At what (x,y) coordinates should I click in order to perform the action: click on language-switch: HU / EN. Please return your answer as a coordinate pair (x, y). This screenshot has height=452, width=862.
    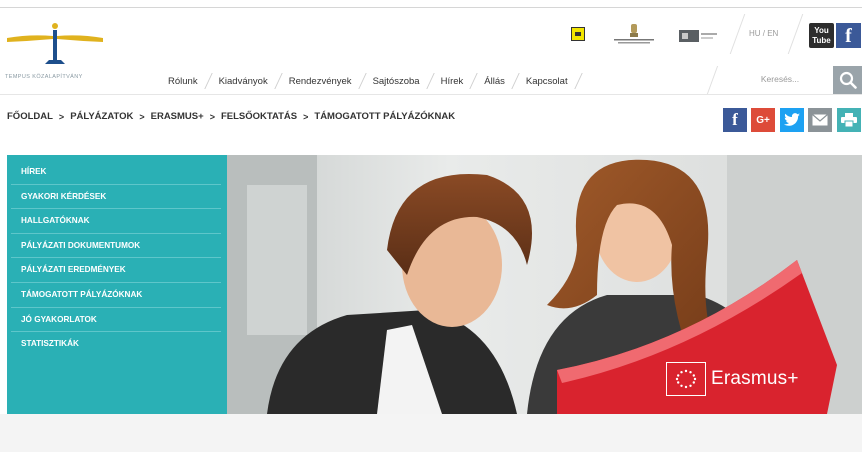
    Looking at the image, I should click on (763, 33).